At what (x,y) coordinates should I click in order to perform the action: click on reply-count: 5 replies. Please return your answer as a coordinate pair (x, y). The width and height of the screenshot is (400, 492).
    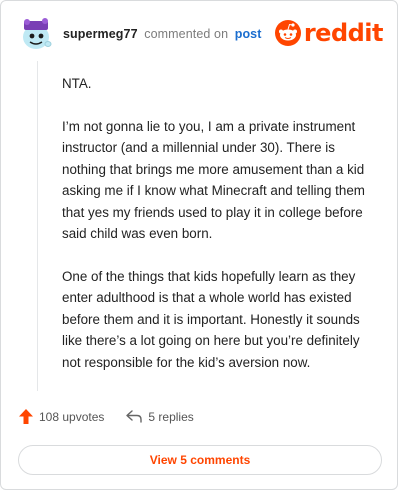
    Looking at the image, I should click on (171, 416).